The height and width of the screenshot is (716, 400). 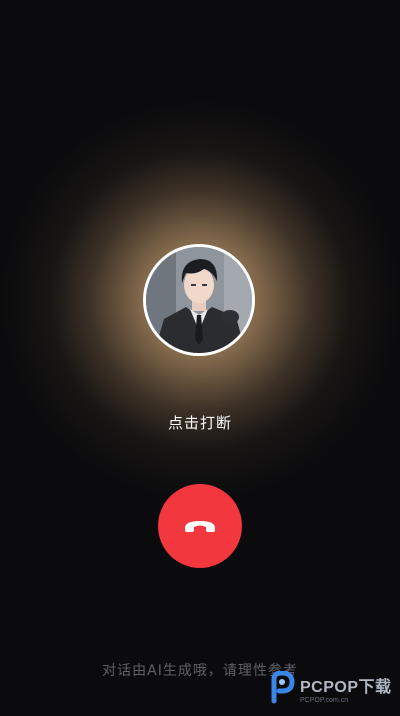 What do you see at coordinates (283, 687) in the screenshot?
I see `pcpop-logo-icon` at bounding box center [283, 687].